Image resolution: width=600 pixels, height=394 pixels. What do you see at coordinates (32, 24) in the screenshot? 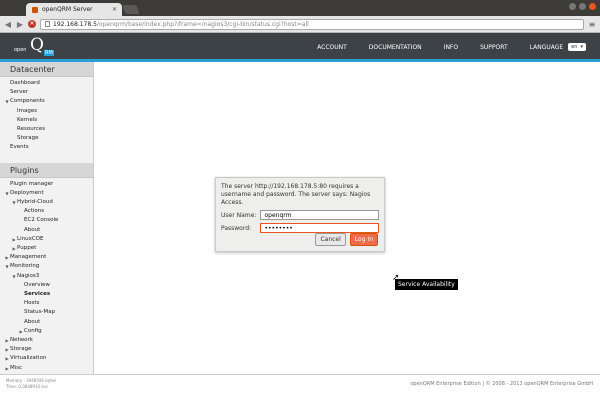
I see `stop-icon: ✕` at bounding box center [32, 24].